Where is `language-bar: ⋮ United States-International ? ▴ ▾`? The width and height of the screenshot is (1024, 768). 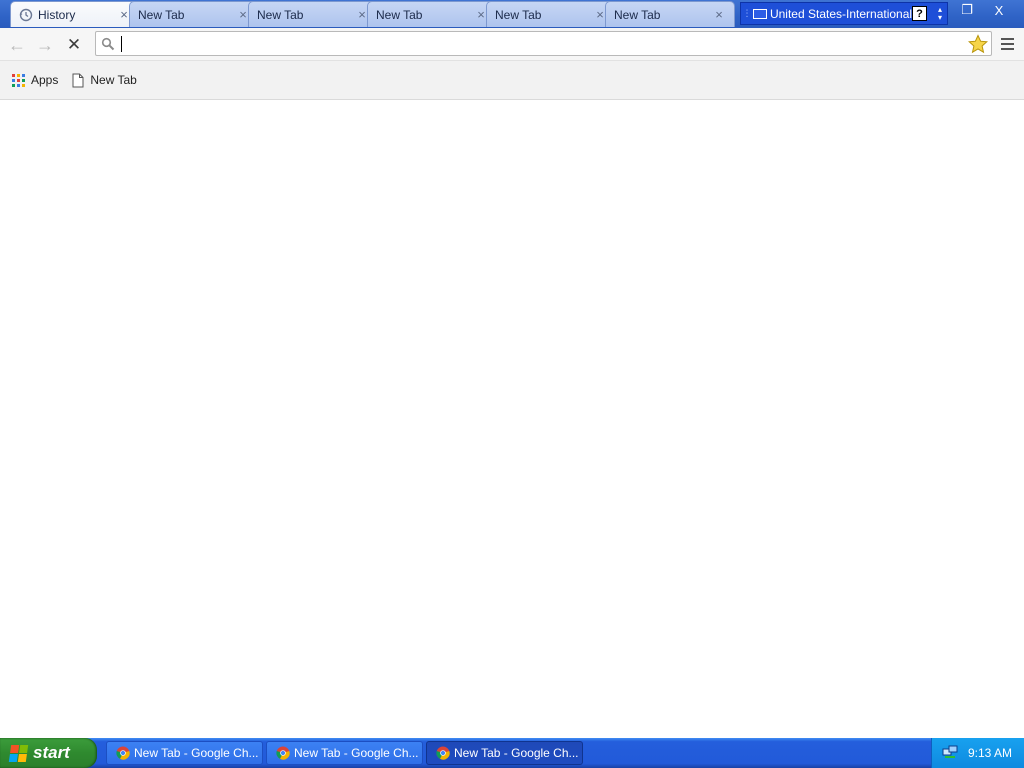 language-bar: ⋮ United States-International ? ▴ ▾ is located at coordinates (844, 13).